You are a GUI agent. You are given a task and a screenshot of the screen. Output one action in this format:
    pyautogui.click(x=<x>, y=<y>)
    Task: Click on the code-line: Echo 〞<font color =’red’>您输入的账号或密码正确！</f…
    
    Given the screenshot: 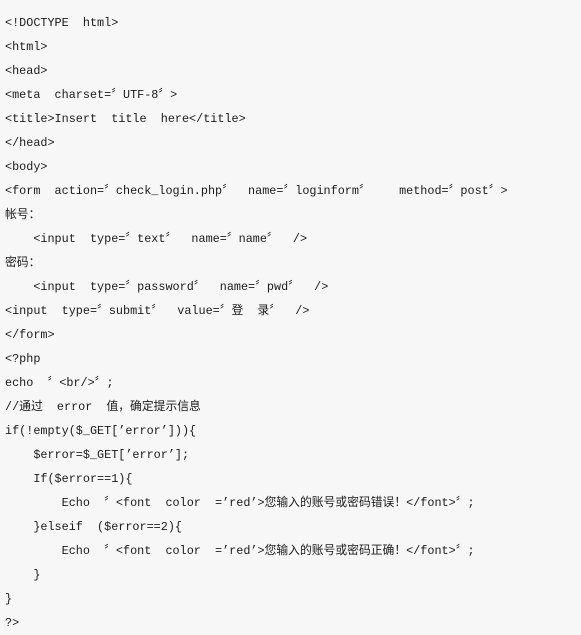 What is the action you would take?
    pyautogui.click(x=240, y=551)
    